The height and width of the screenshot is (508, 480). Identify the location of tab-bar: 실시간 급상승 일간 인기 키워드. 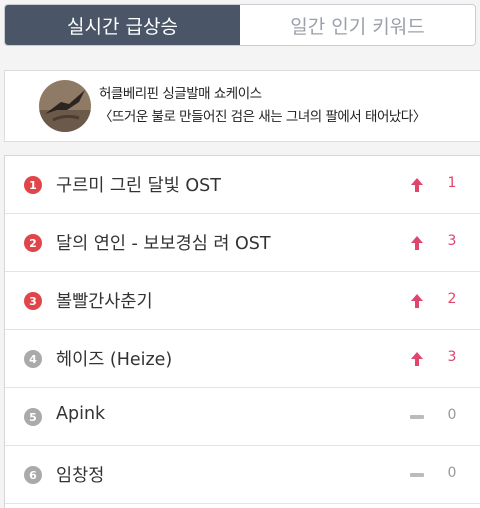
(240, 25).